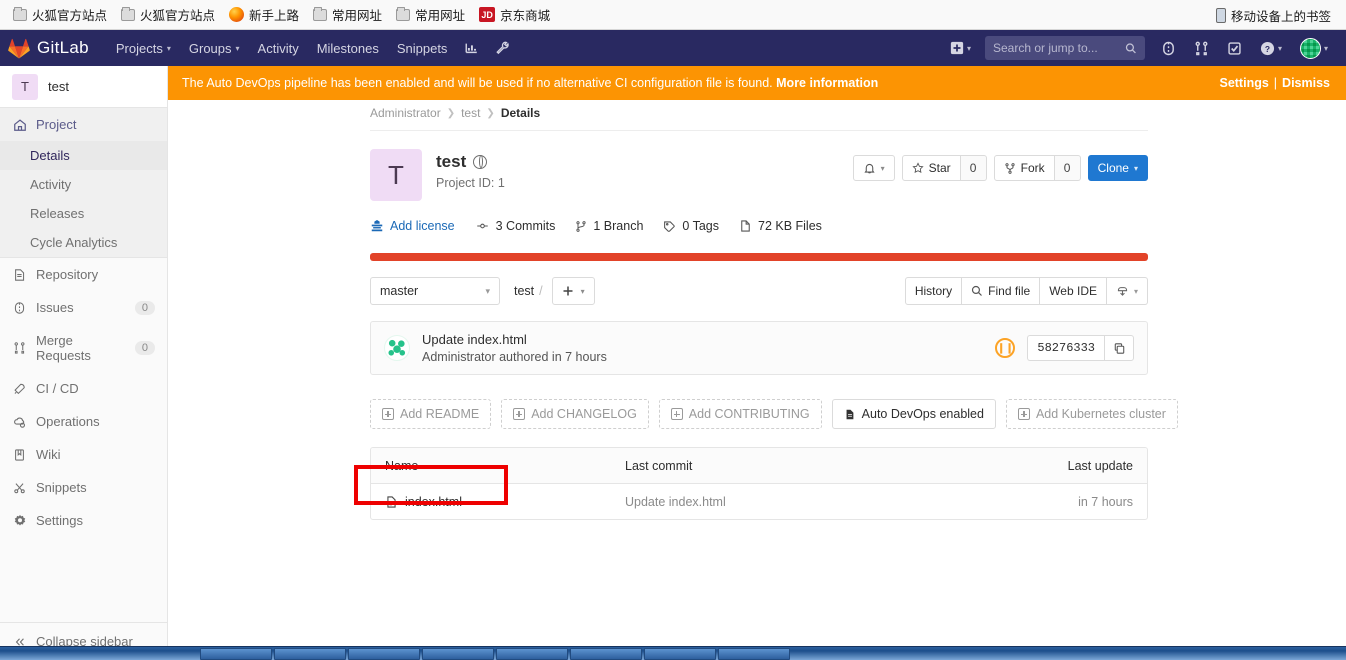 The width and height of the screenshot is (1346, 660). Describe the element at coordinates (691, 226) in the screenshot. I see `tags-stat: 0 Tags` at that location.